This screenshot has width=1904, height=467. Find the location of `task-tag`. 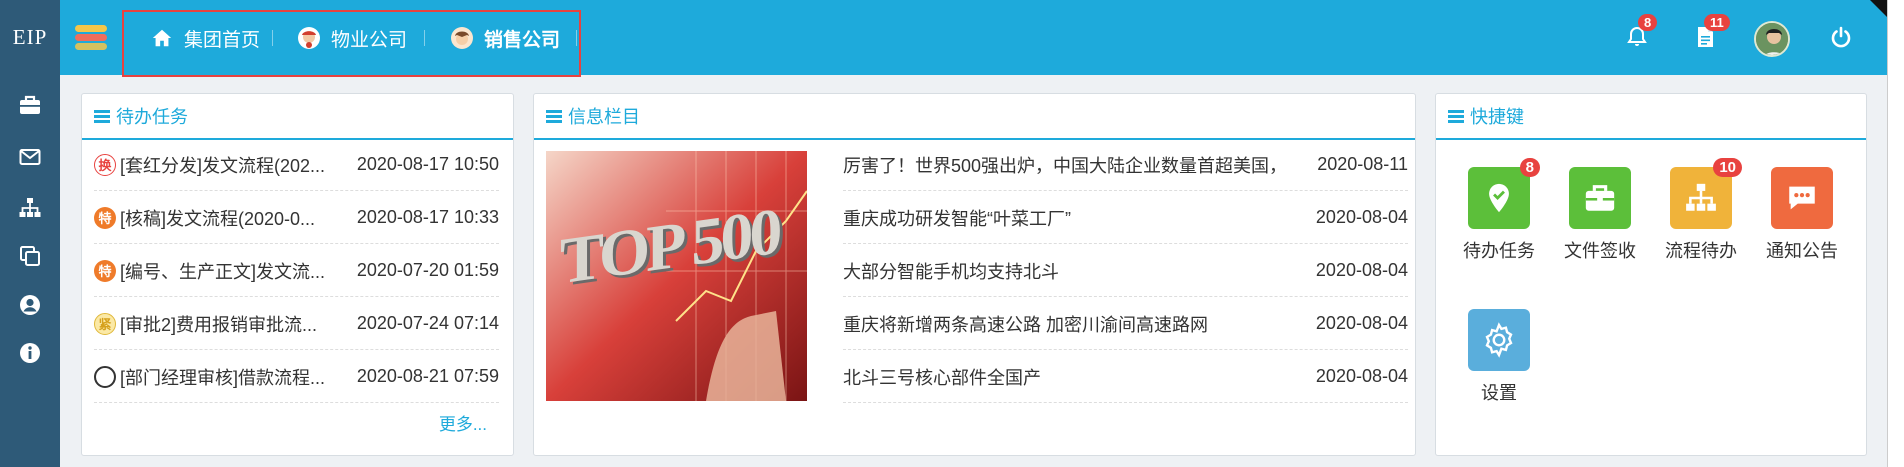

task-tag is located at coordinates (105, 376).